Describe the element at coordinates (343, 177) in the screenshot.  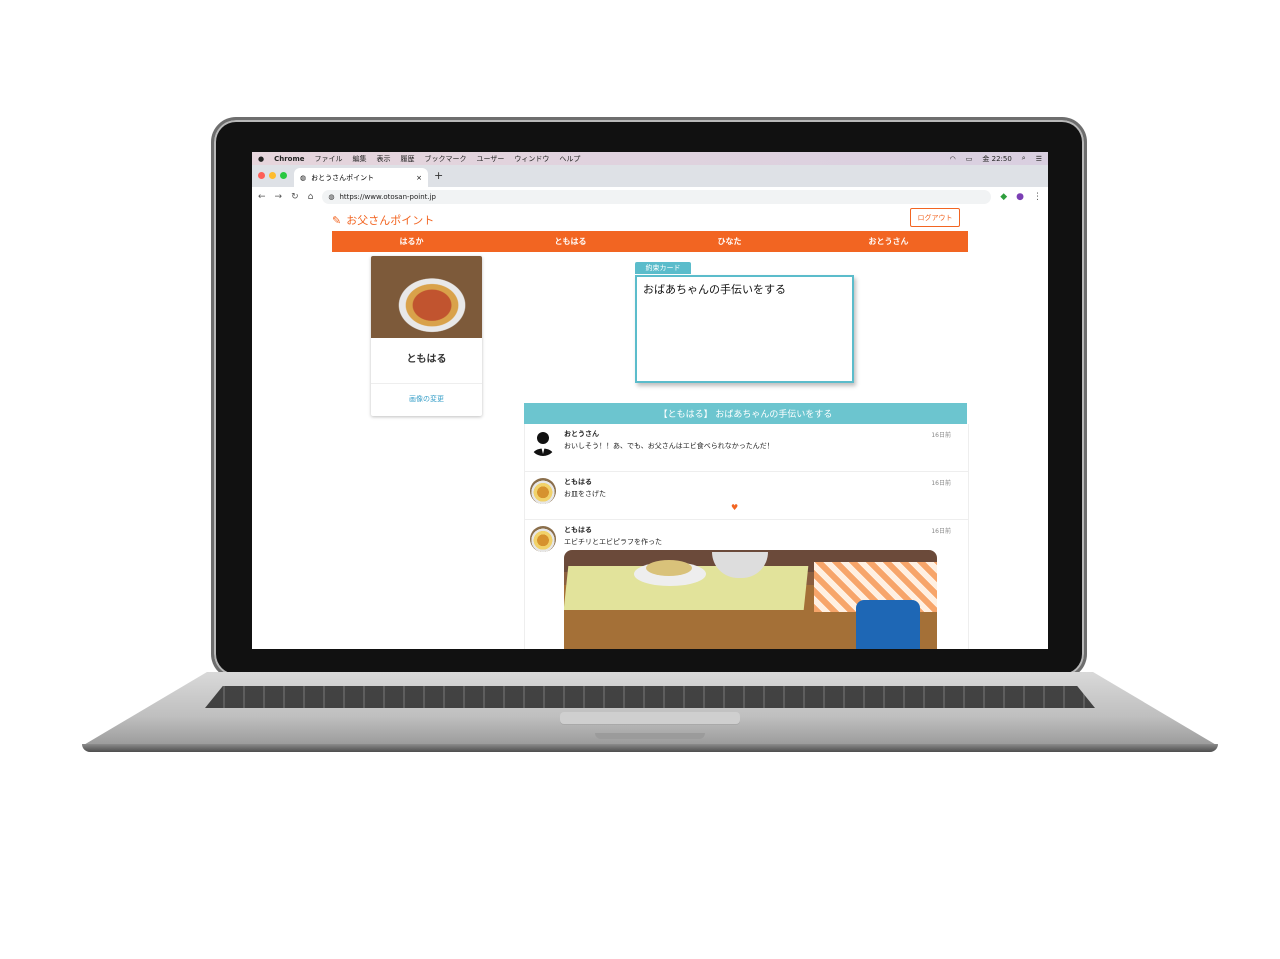
I see `tab-title: おとうさんポイント` at that location.